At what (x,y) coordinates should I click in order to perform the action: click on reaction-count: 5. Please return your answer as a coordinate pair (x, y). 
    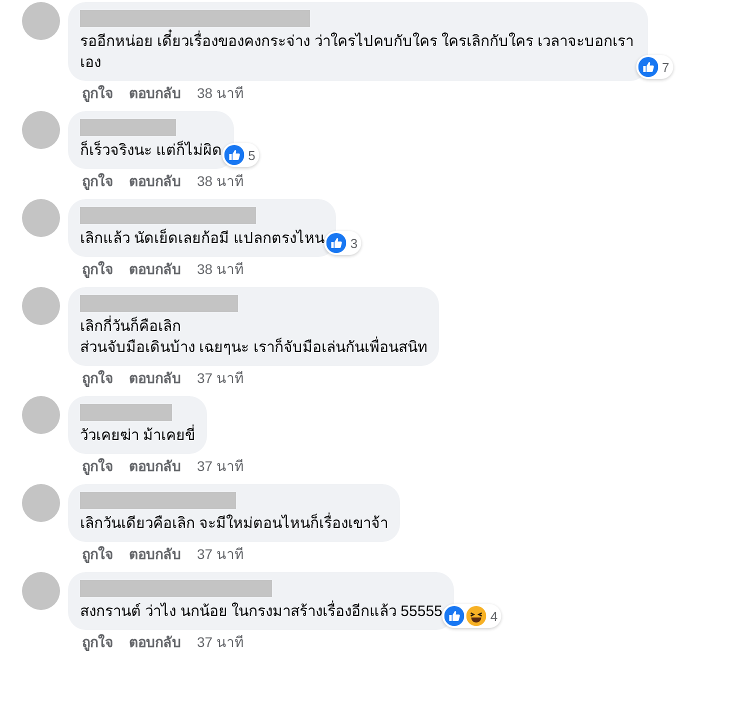
    Looking at the image, I should click on (251, 155).